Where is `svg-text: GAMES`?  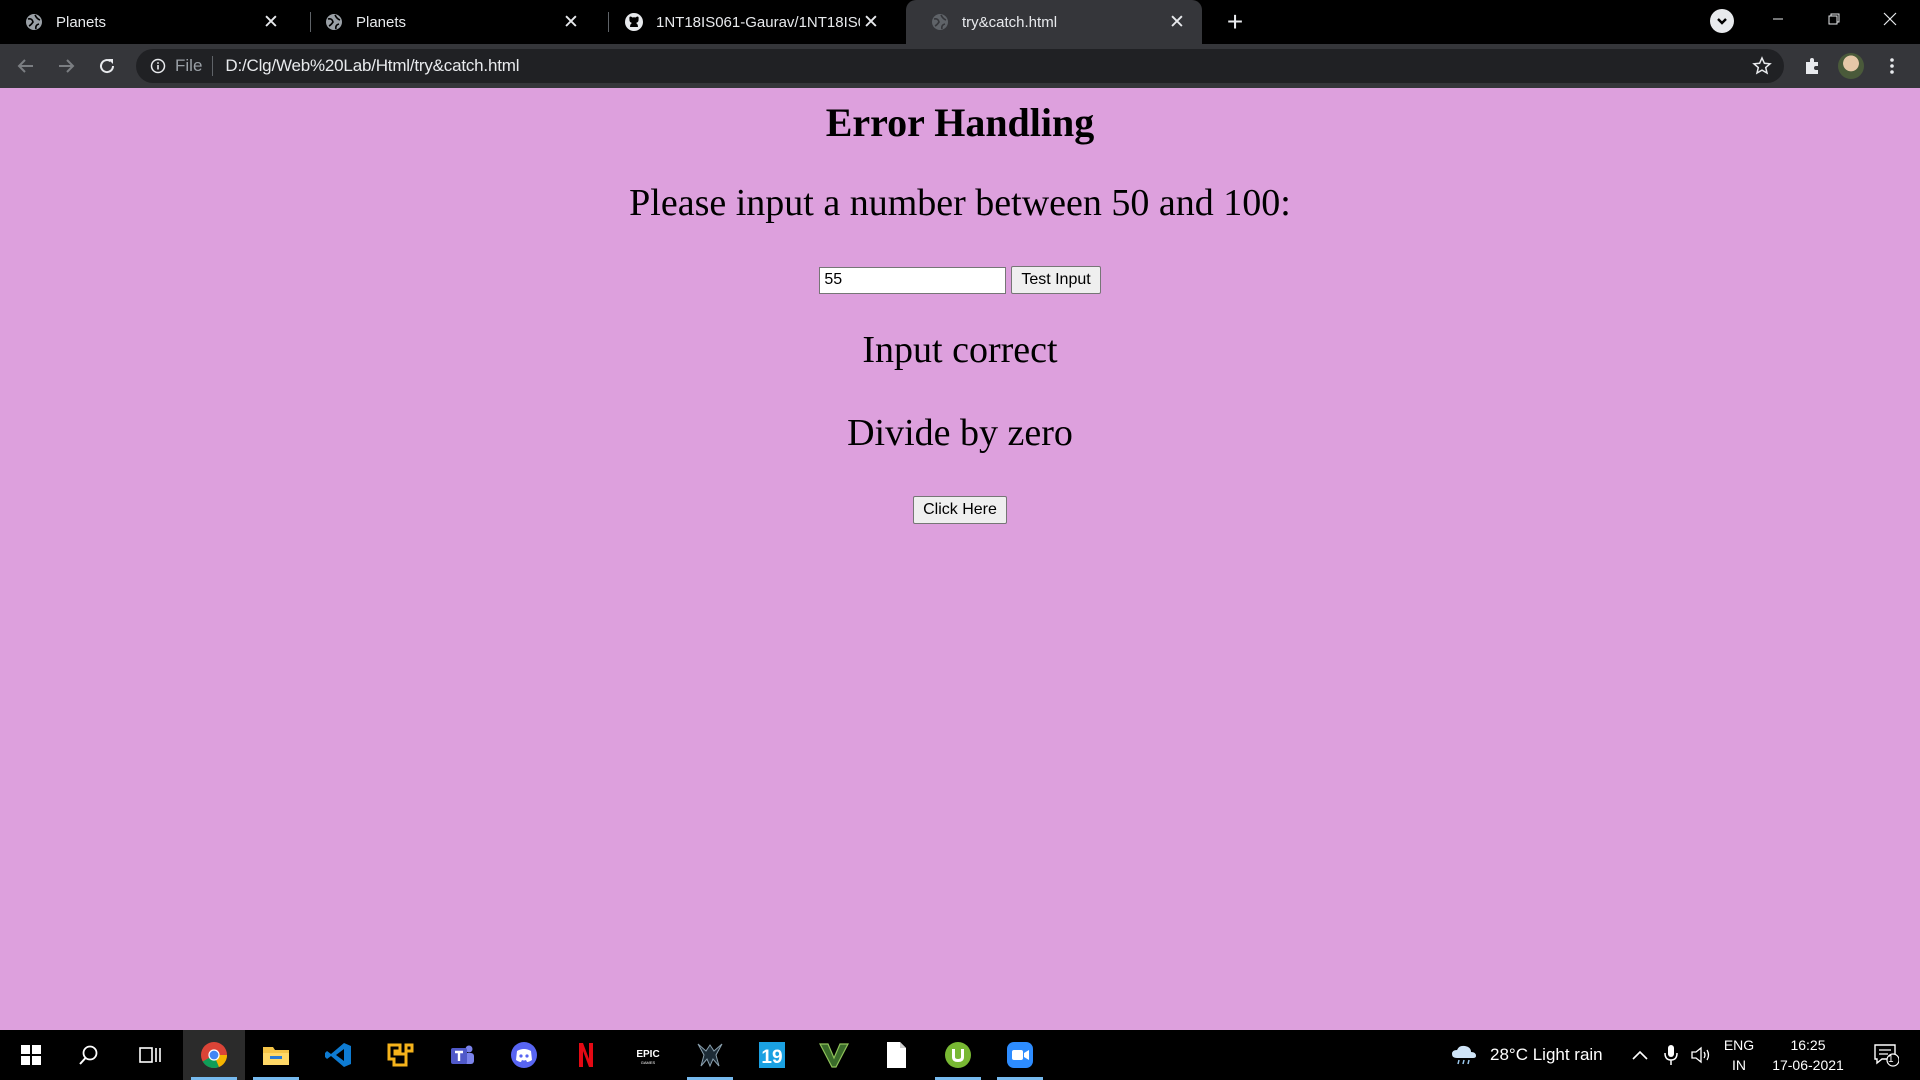 svg-text: GAMES is located at coordinates (648, 1062).